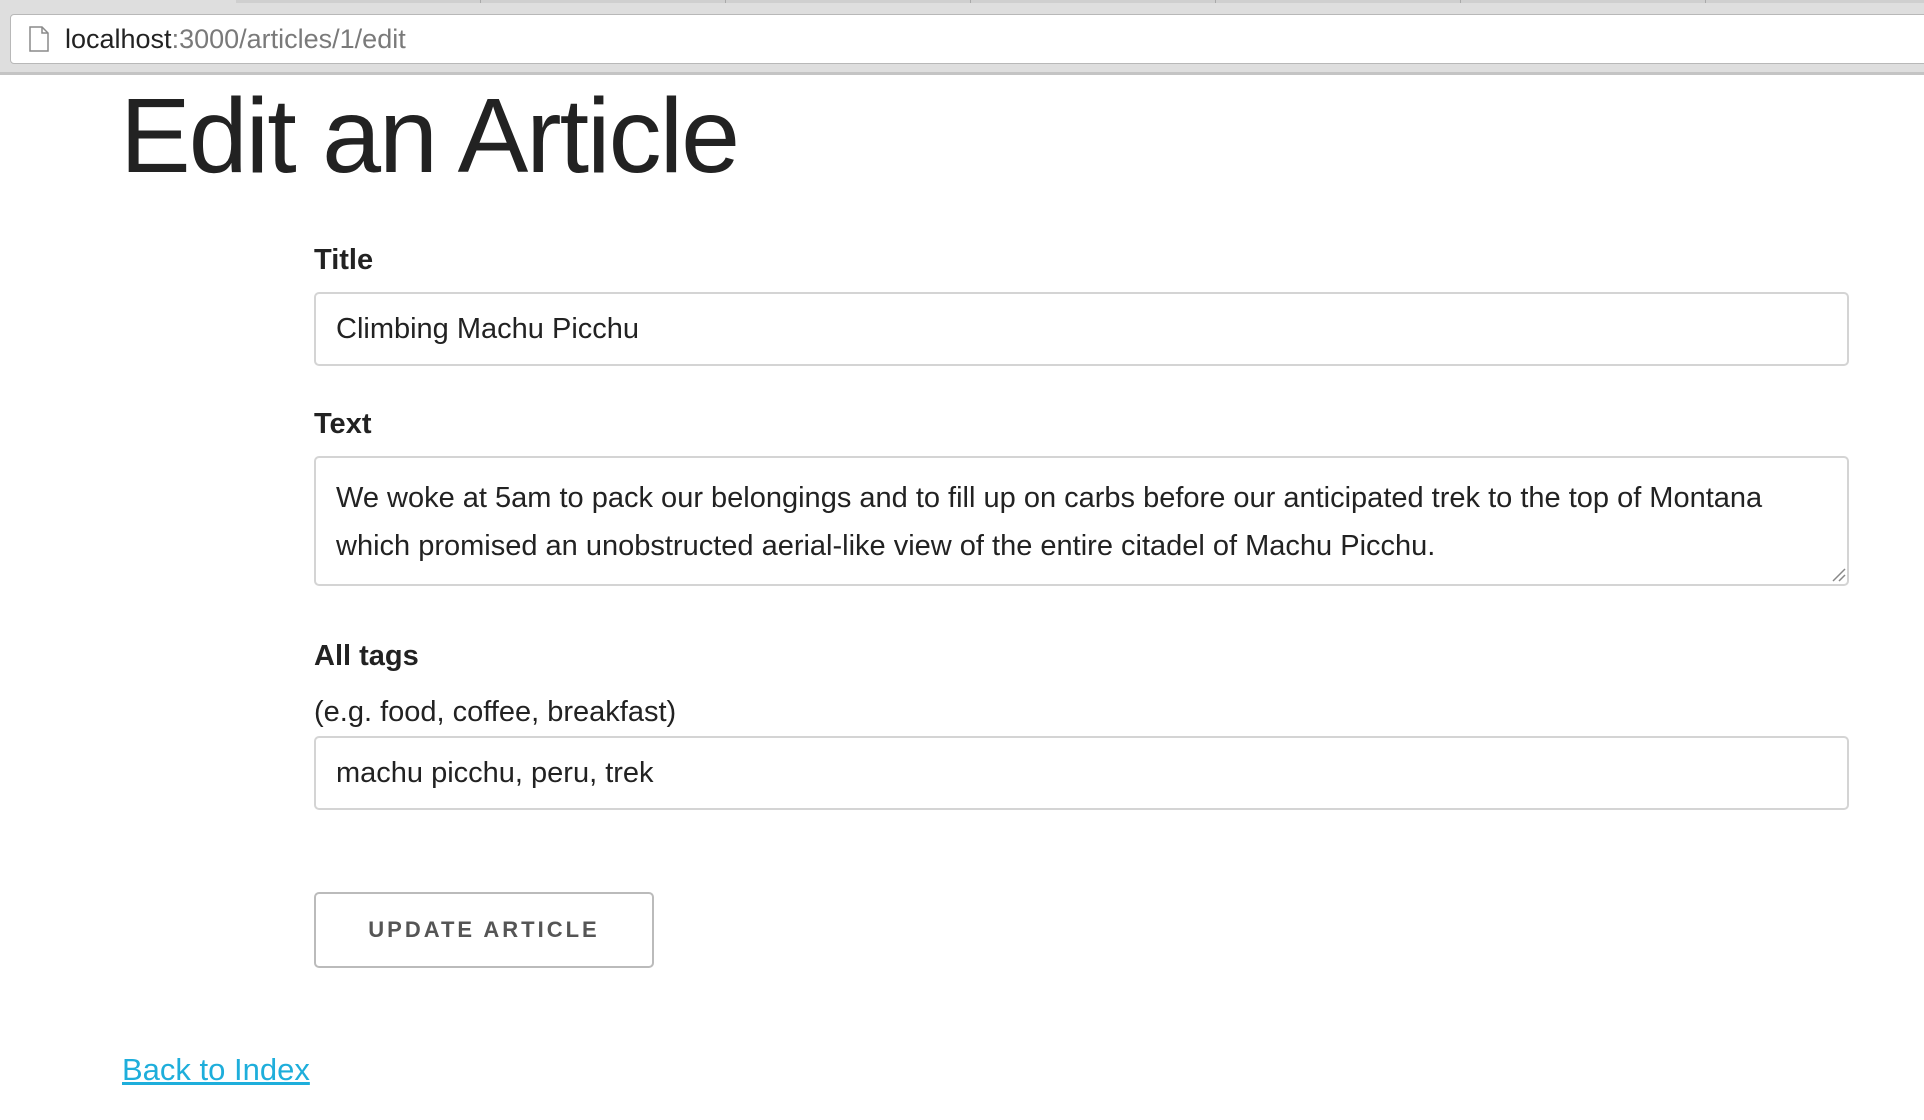 The width and height of the screenshot is (1924, 1120). What do you see at coordinates (962, 73) in the screenshot?
I see `toolbar-divider` at bounding box center [962, 73].